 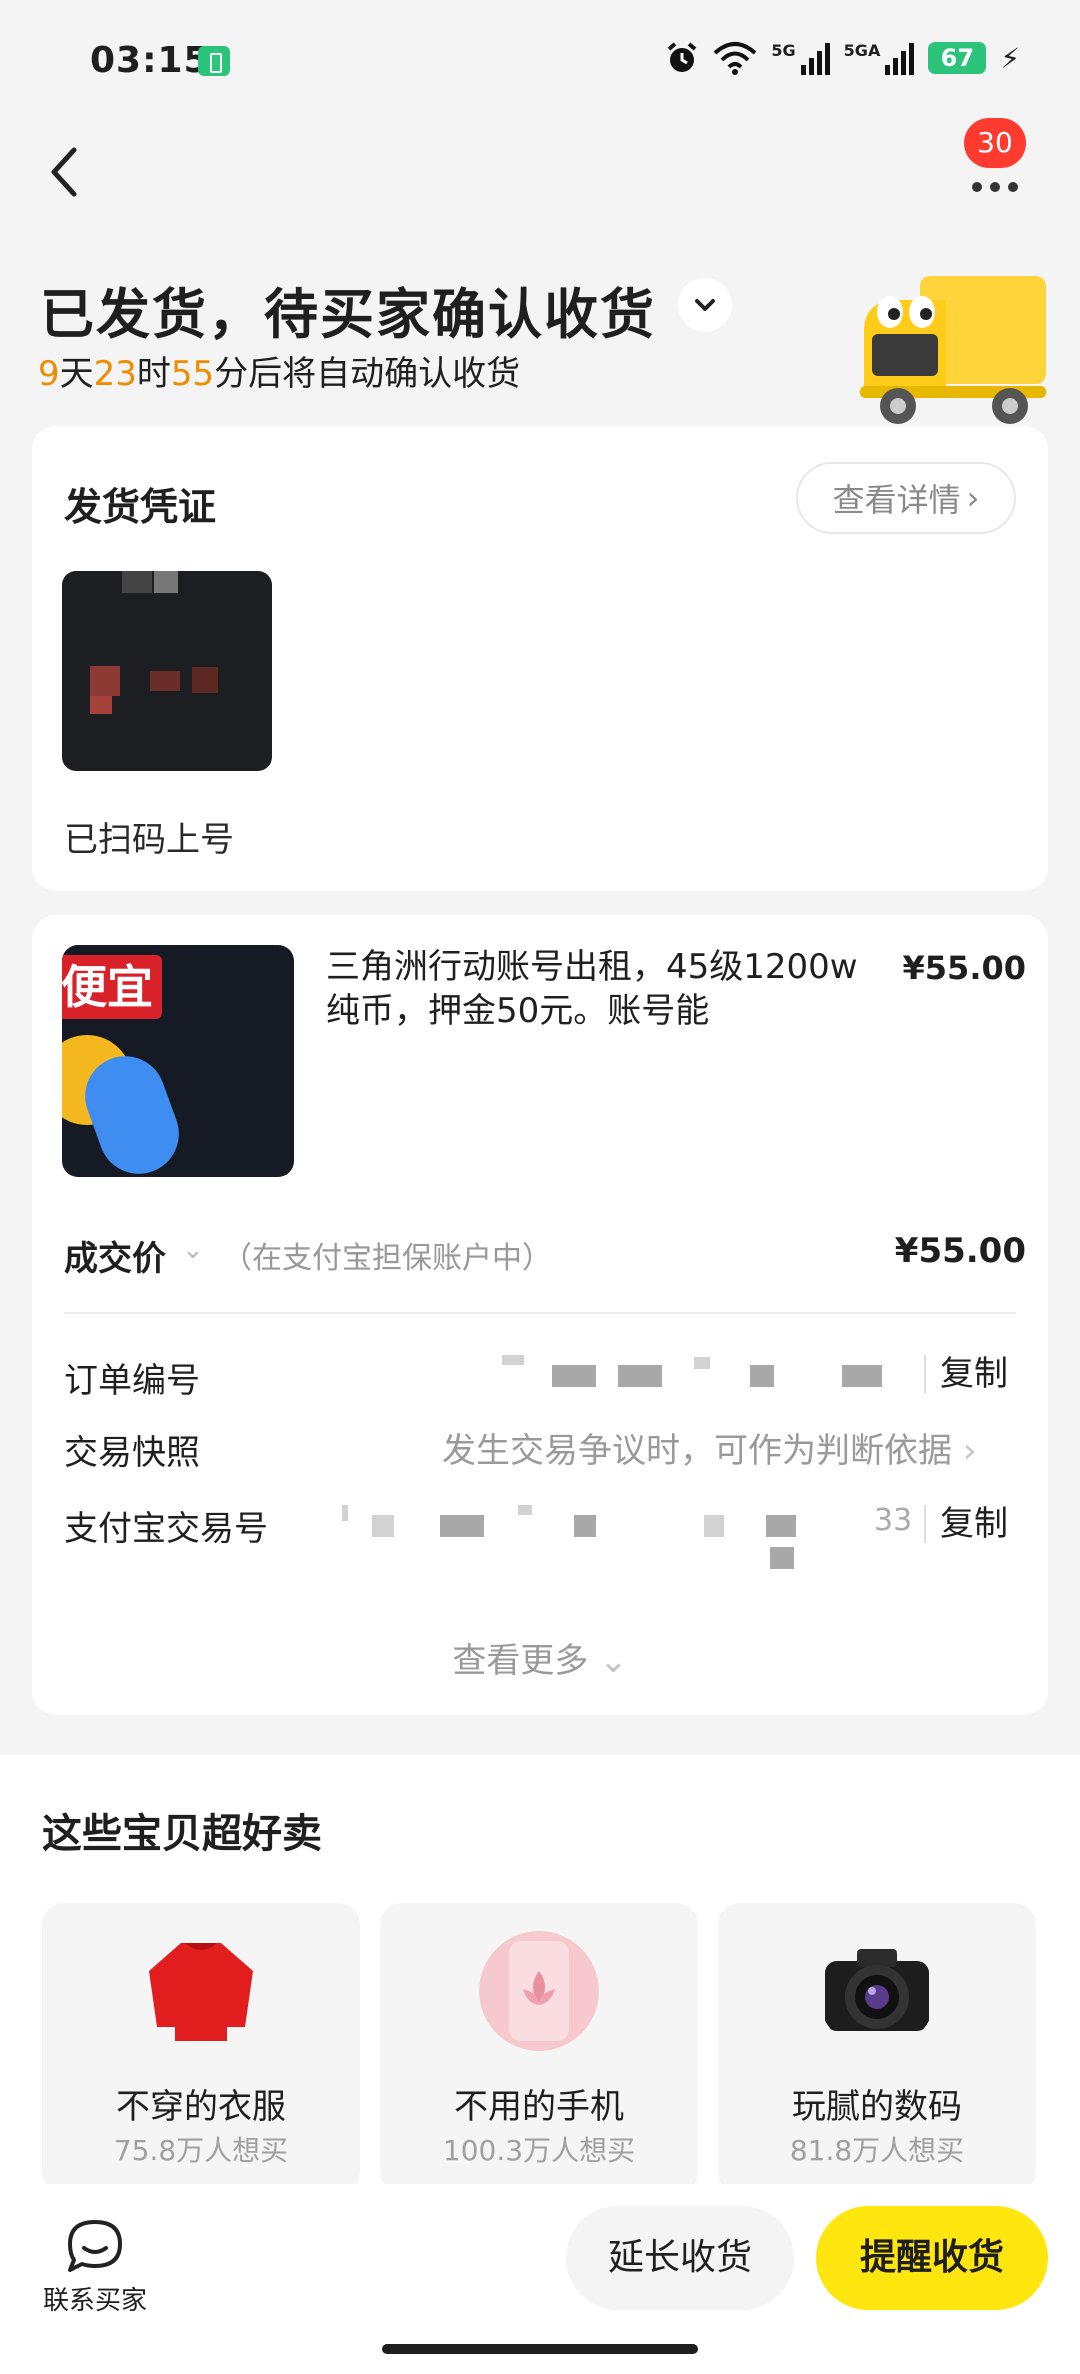 What do you see at coordinates (539, 2150) in the screenshot?
I see `recommend-item-stat: 100.3万人想买` at bounding box center [539, 2150].